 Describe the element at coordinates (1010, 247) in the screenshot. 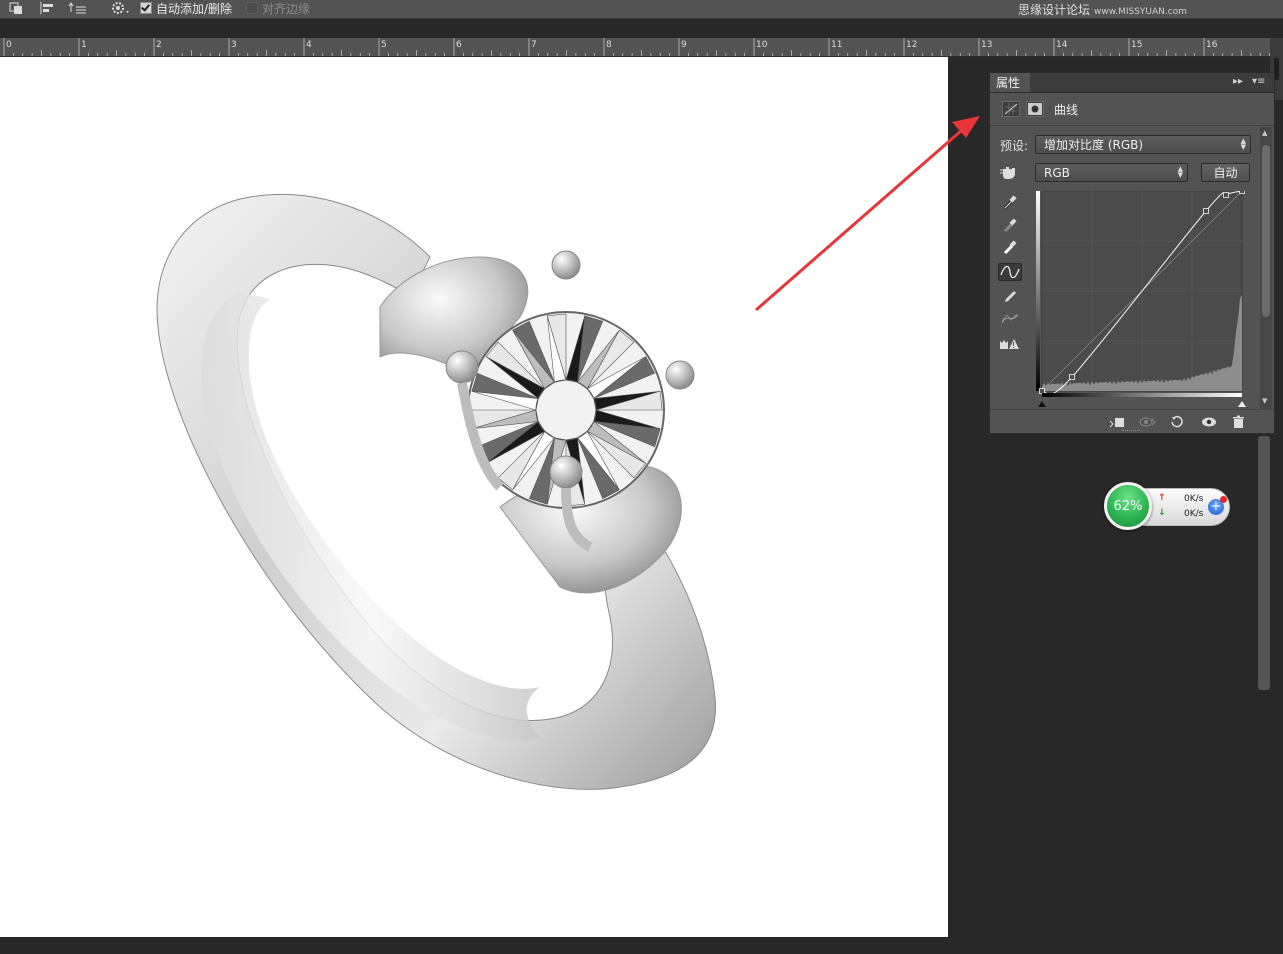

I see `white-point-eyedropper-icon` at that location.